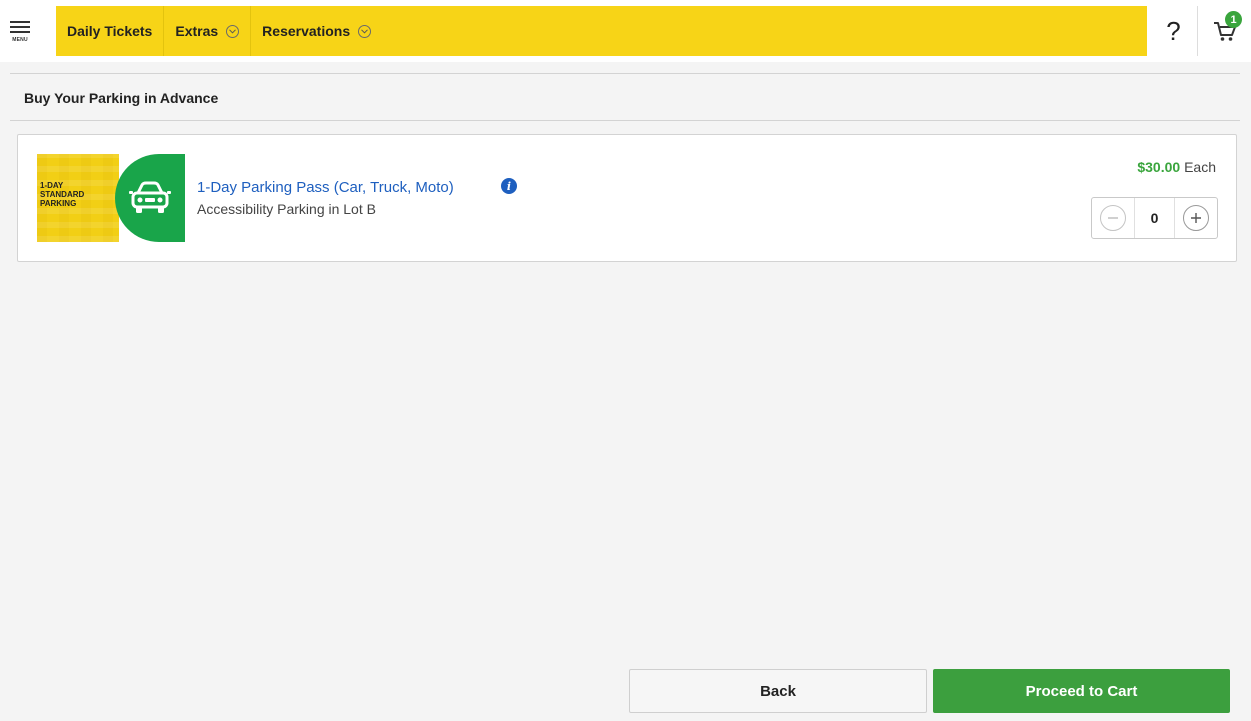  I want to click on thumbnail-green-panel, so click(150, 198).